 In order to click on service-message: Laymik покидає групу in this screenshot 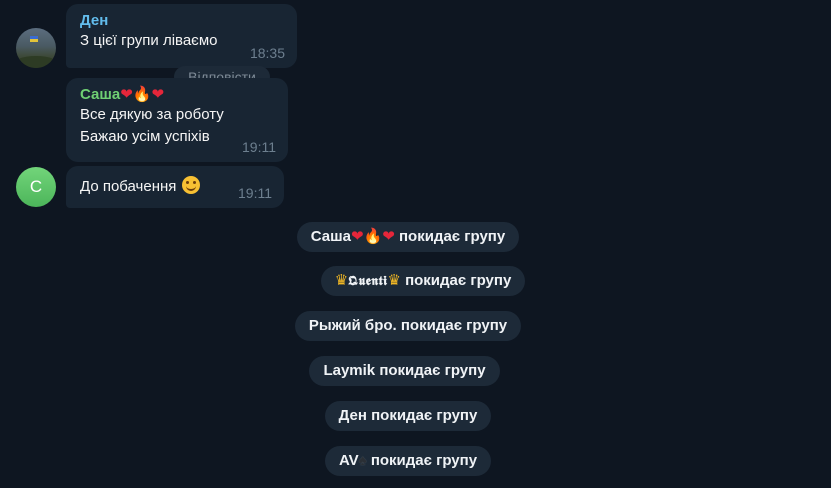, I will do `click(415, 371)`.